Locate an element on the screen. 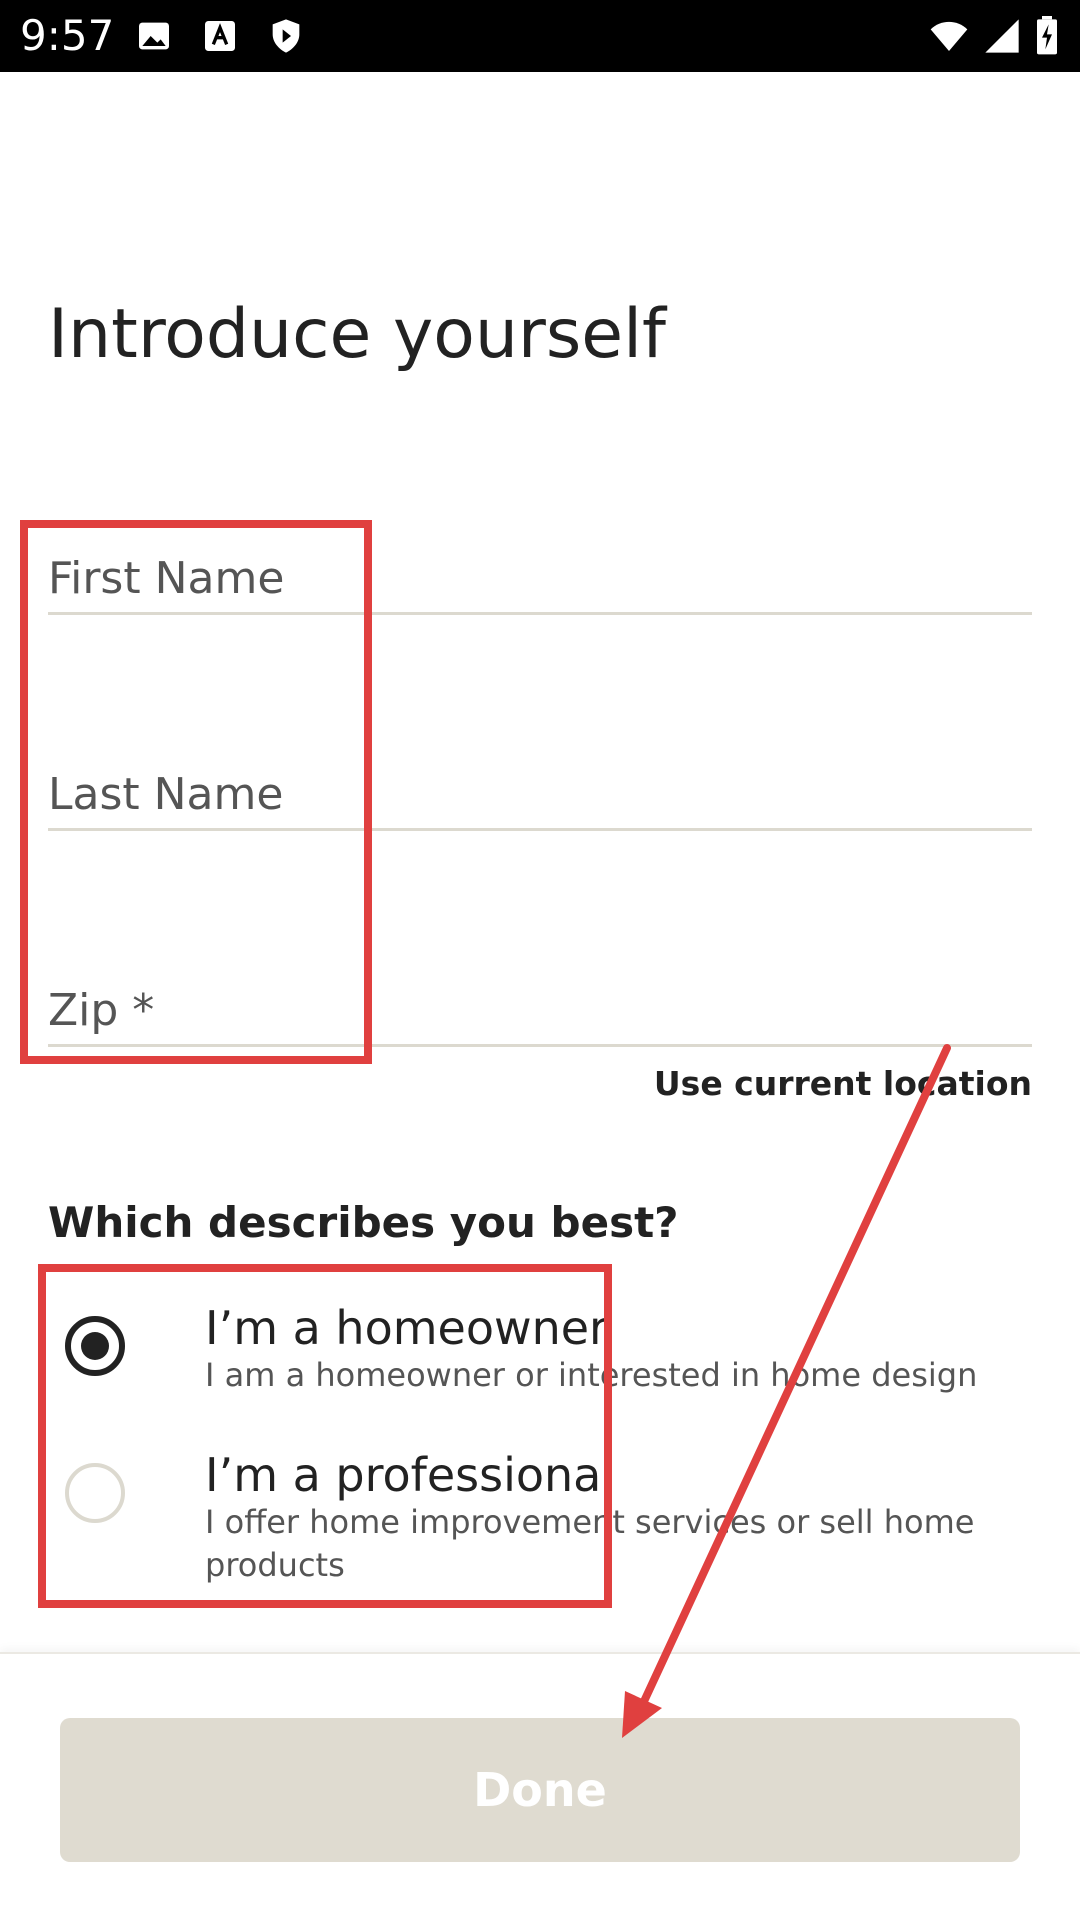 Image resolution: width=1080 pixels, height=1920 pixels. text-a-icon is located at coordinates (220, 36).